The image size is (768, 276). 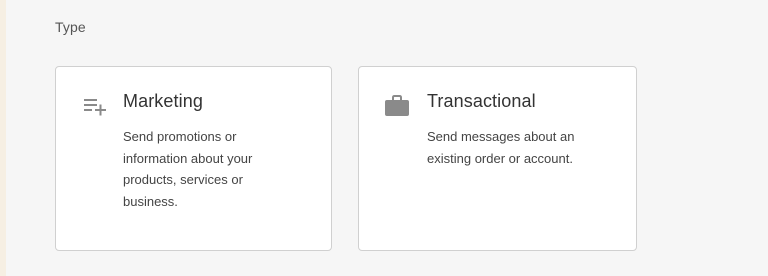 What do you see at coordinates (481, 101) in the screenshot?
I see `transactional-card-title: Transactional` at bounding box center [481, 101].